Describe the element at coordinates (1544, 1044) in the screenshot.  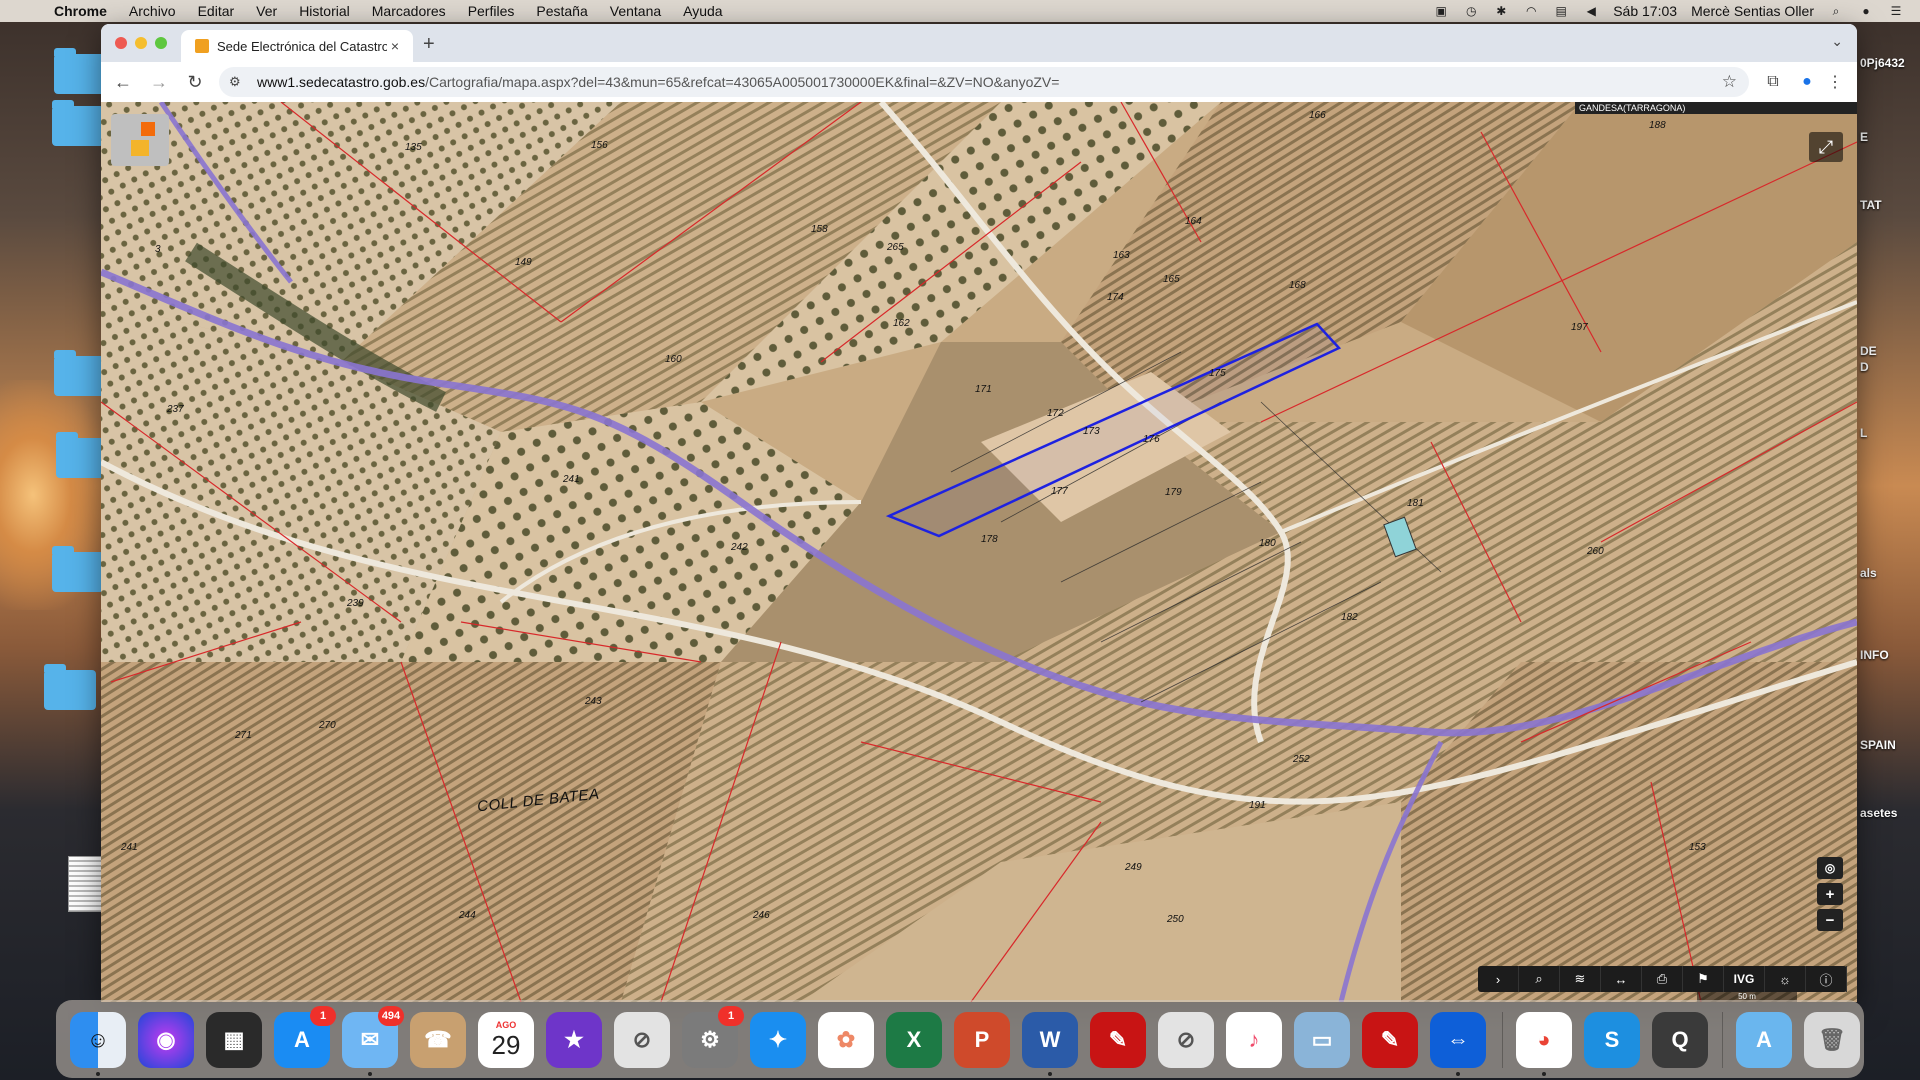
I see `chrome-icon: ◕` at that location.